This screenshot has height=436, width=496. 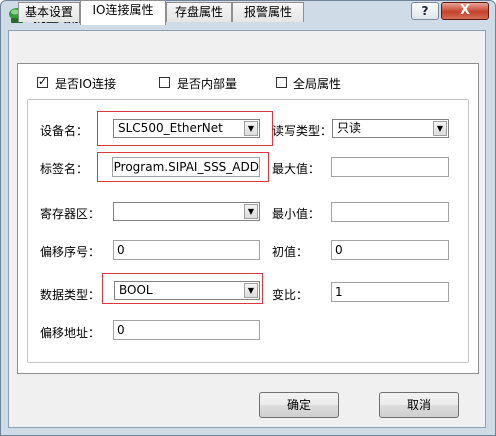 What do you see at coordinates (207, 84) in the screenshot?
I see `internal-var-label: 是否内部量` at bounding box center [207, 84].